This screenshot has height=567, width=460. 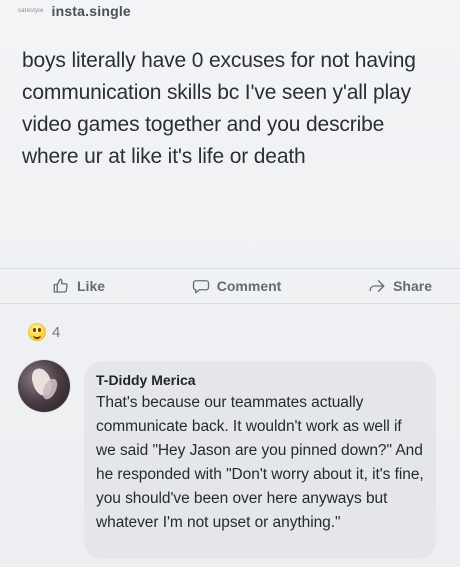 What do you see at coordinates (37, 332) in the screenshot?
I see `laughing-emoji-icon` at bounding box center [37, 332].